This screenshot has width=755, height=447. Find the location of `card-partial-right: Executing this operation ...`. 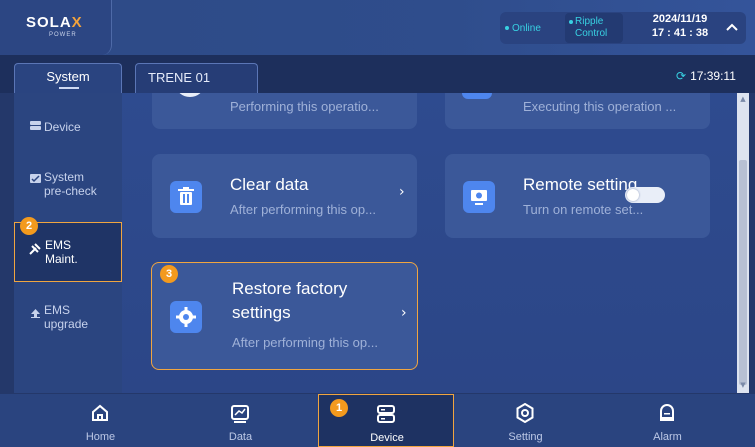

card-partial-right: Executing this operation ... is located at coordinates (577, 111).